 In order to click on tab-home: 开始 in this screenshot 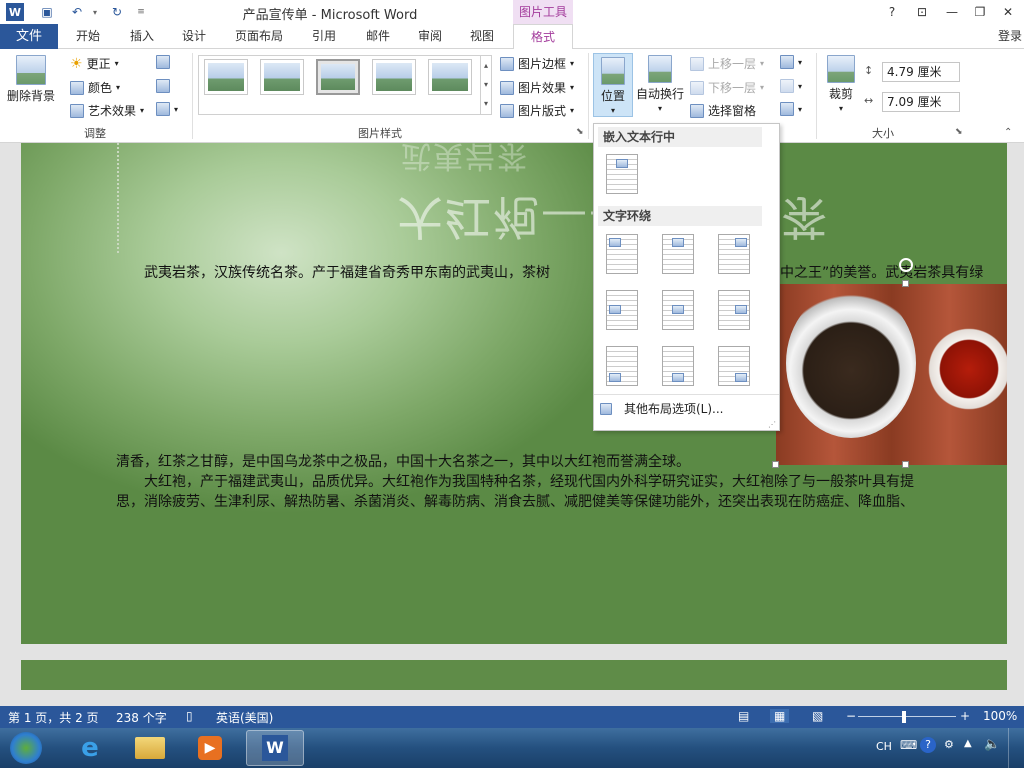, I will do `click(88, 36)`.